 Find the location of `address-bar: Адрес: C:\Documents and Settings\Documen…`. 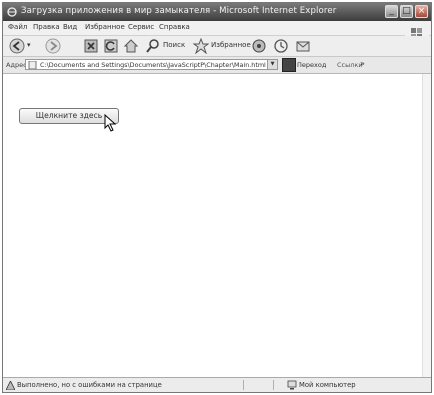

address-bar: Адрес: C:\Documents and Settings\Documen… is located at coordinates (217, 65).